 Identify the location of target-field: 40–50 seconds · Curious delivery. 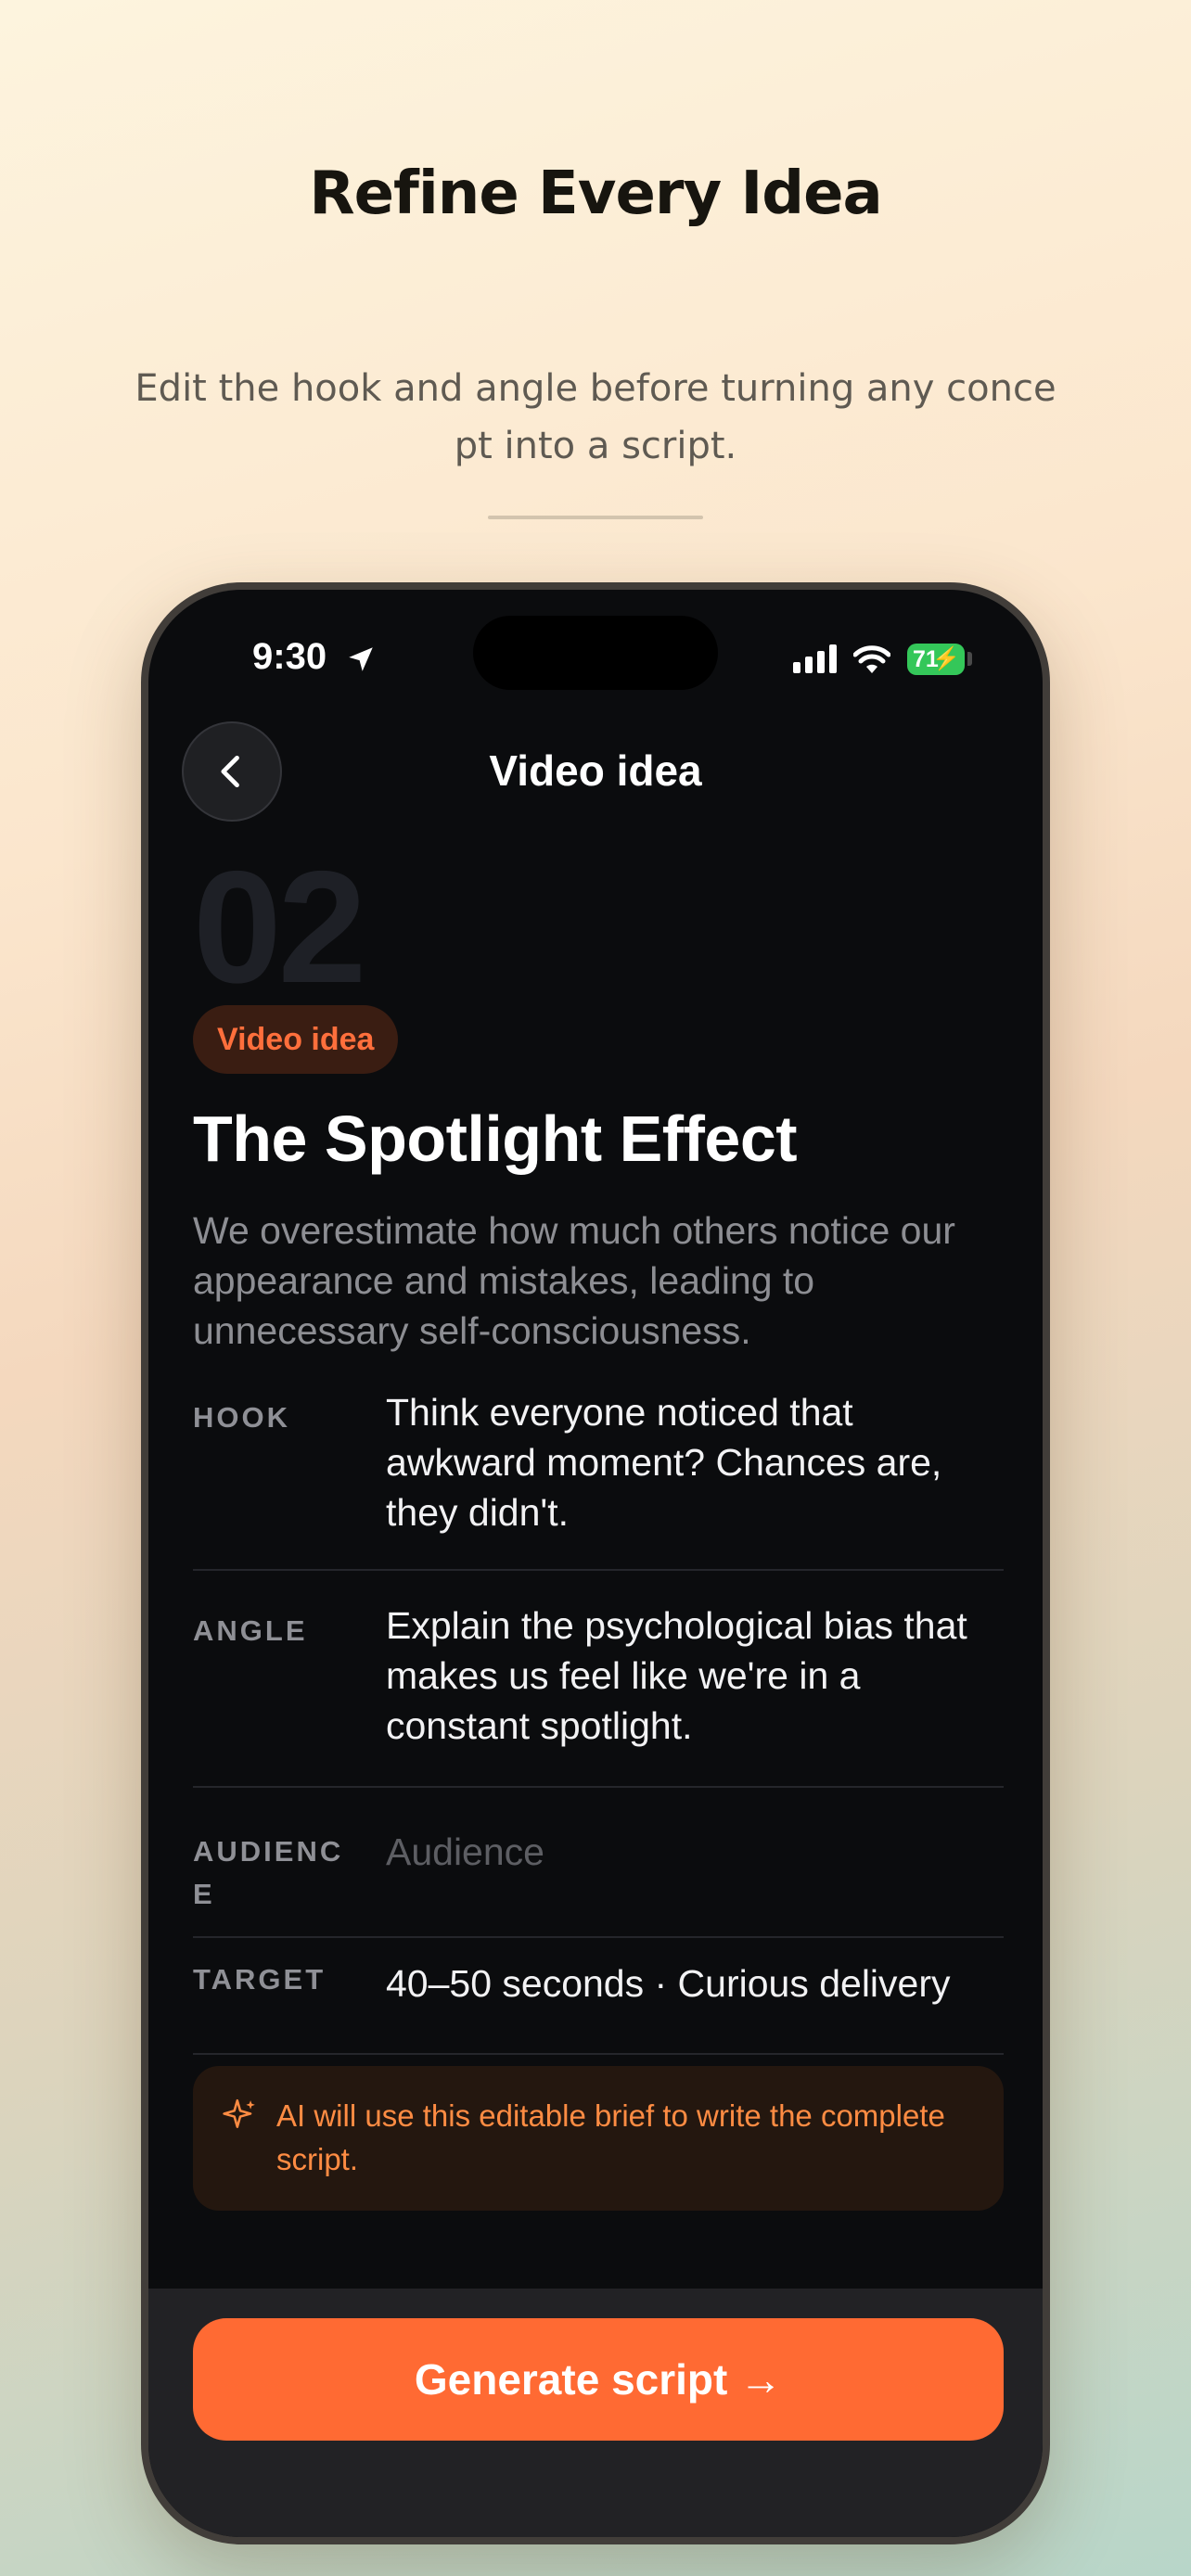
(695, 1983).